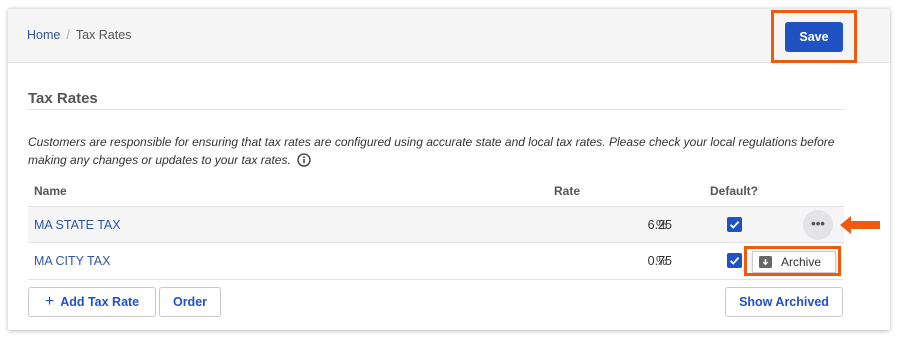 Image resolution: width=900 pixels, height=341 pixels. I want to click on breadcrumb: Home / Tax Rates, so click(79, 35).